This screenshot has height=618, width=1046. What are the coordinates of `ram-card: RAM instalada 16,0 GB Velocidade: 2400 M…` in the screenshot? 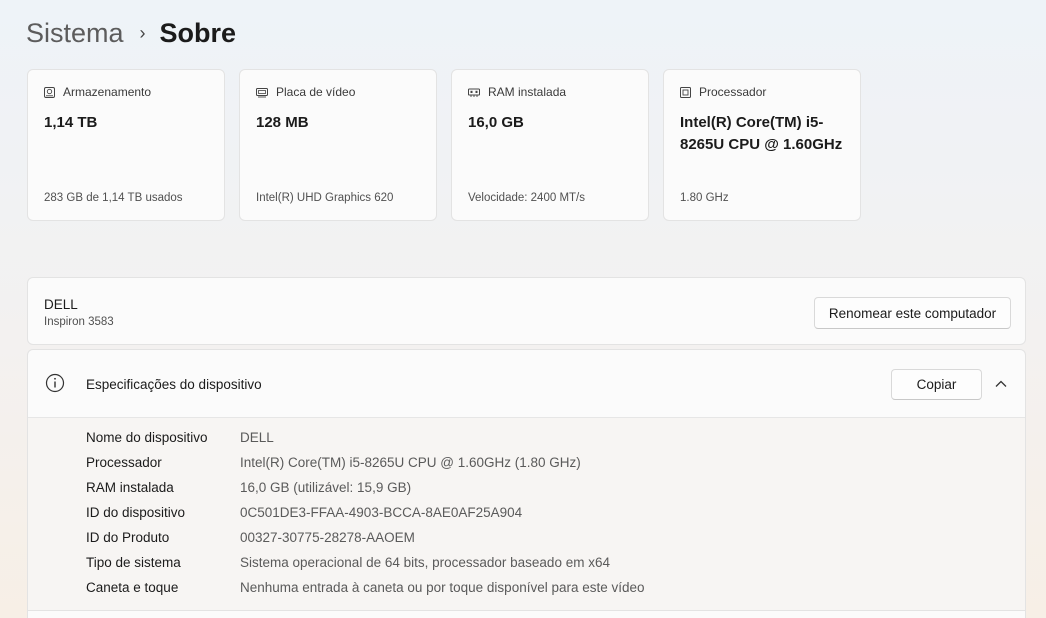 It's located at (550, 145).